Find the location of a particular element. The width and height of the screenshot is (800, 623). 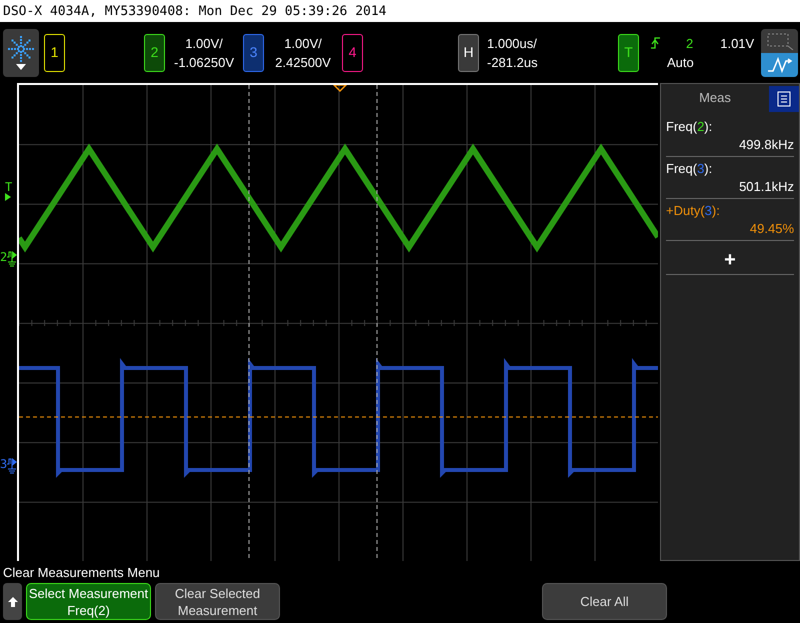

channel-button: 4 is located at coordinates (352, 53).